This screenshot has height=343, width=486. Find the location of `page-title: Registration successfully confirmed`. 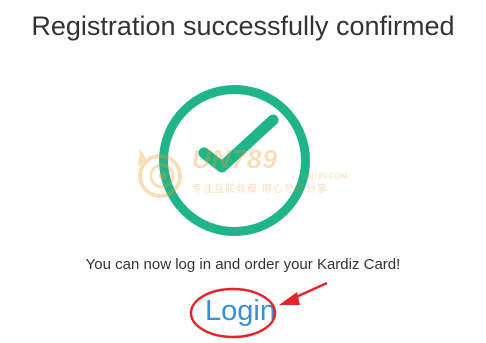

page-title: Registration successfully confirmed is located at coordinates (243, 26).